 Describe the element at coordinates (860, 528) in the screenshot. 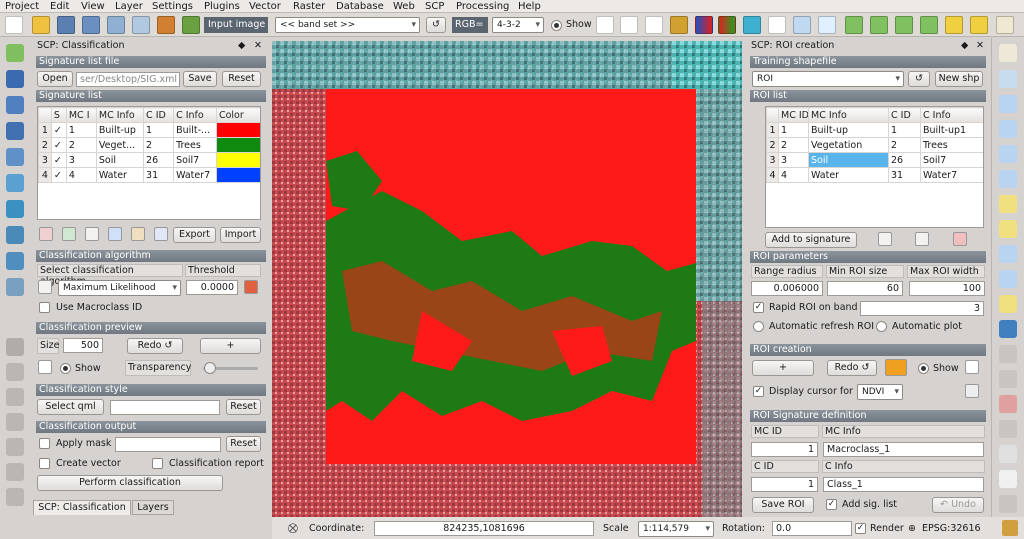

I see `render-checkbox: ✓` at that location.